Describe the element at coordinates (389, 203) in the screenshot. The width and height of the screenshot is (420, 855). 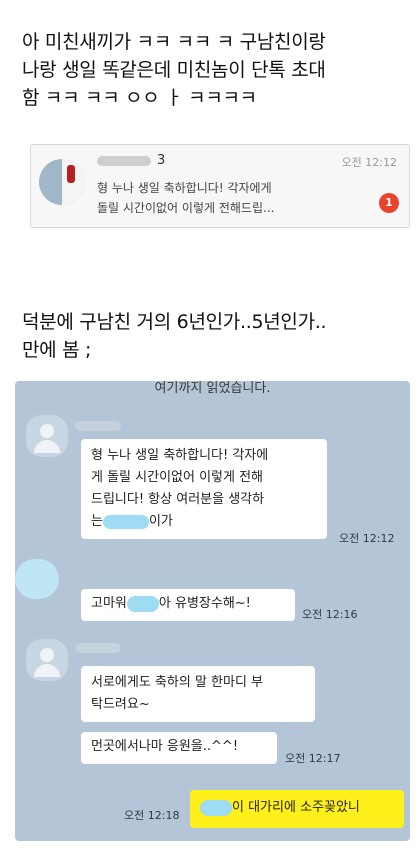
I see `unread-badge: 1` at that location.